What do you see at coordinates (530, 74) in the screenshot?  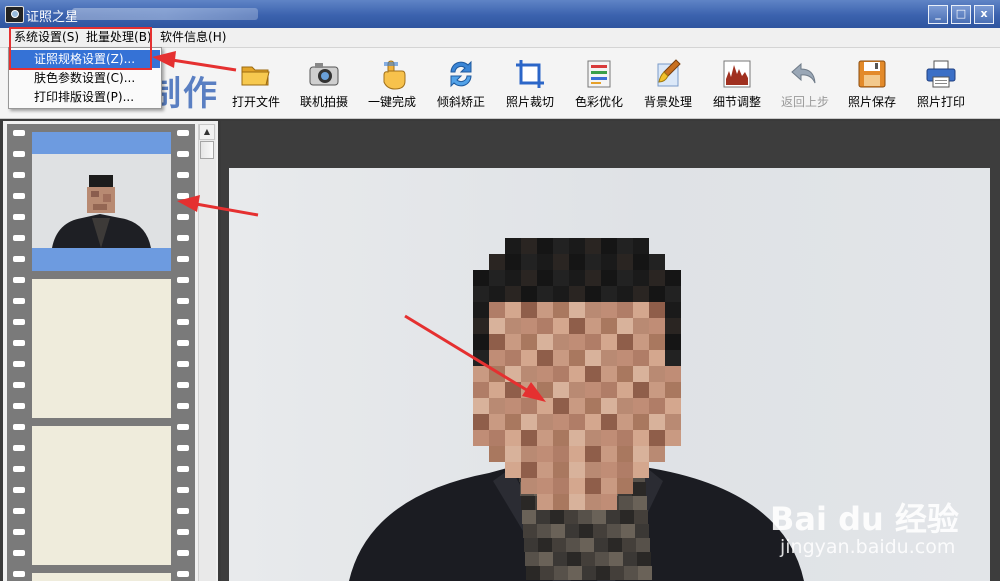 I see `crop-icon` at bounding box center [530, 74].